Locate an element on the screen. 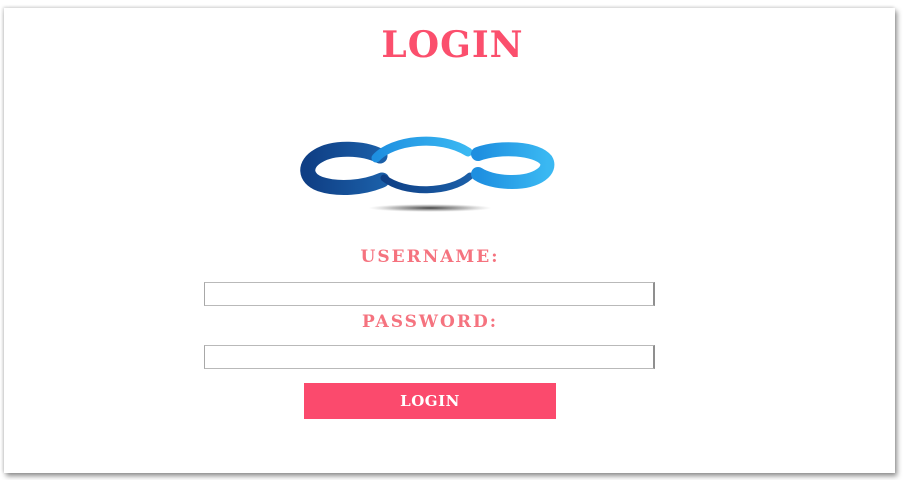 Image resolution: width=905 pixels, height=480 pixels. username-field is located at coordinates (429, 294).